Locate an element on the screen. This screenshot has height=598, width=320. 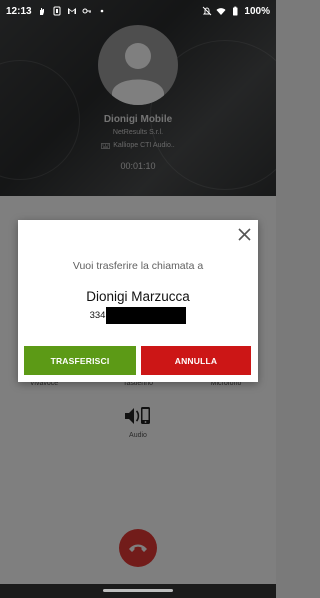
hand-icon is located at coordinates (42, 11).